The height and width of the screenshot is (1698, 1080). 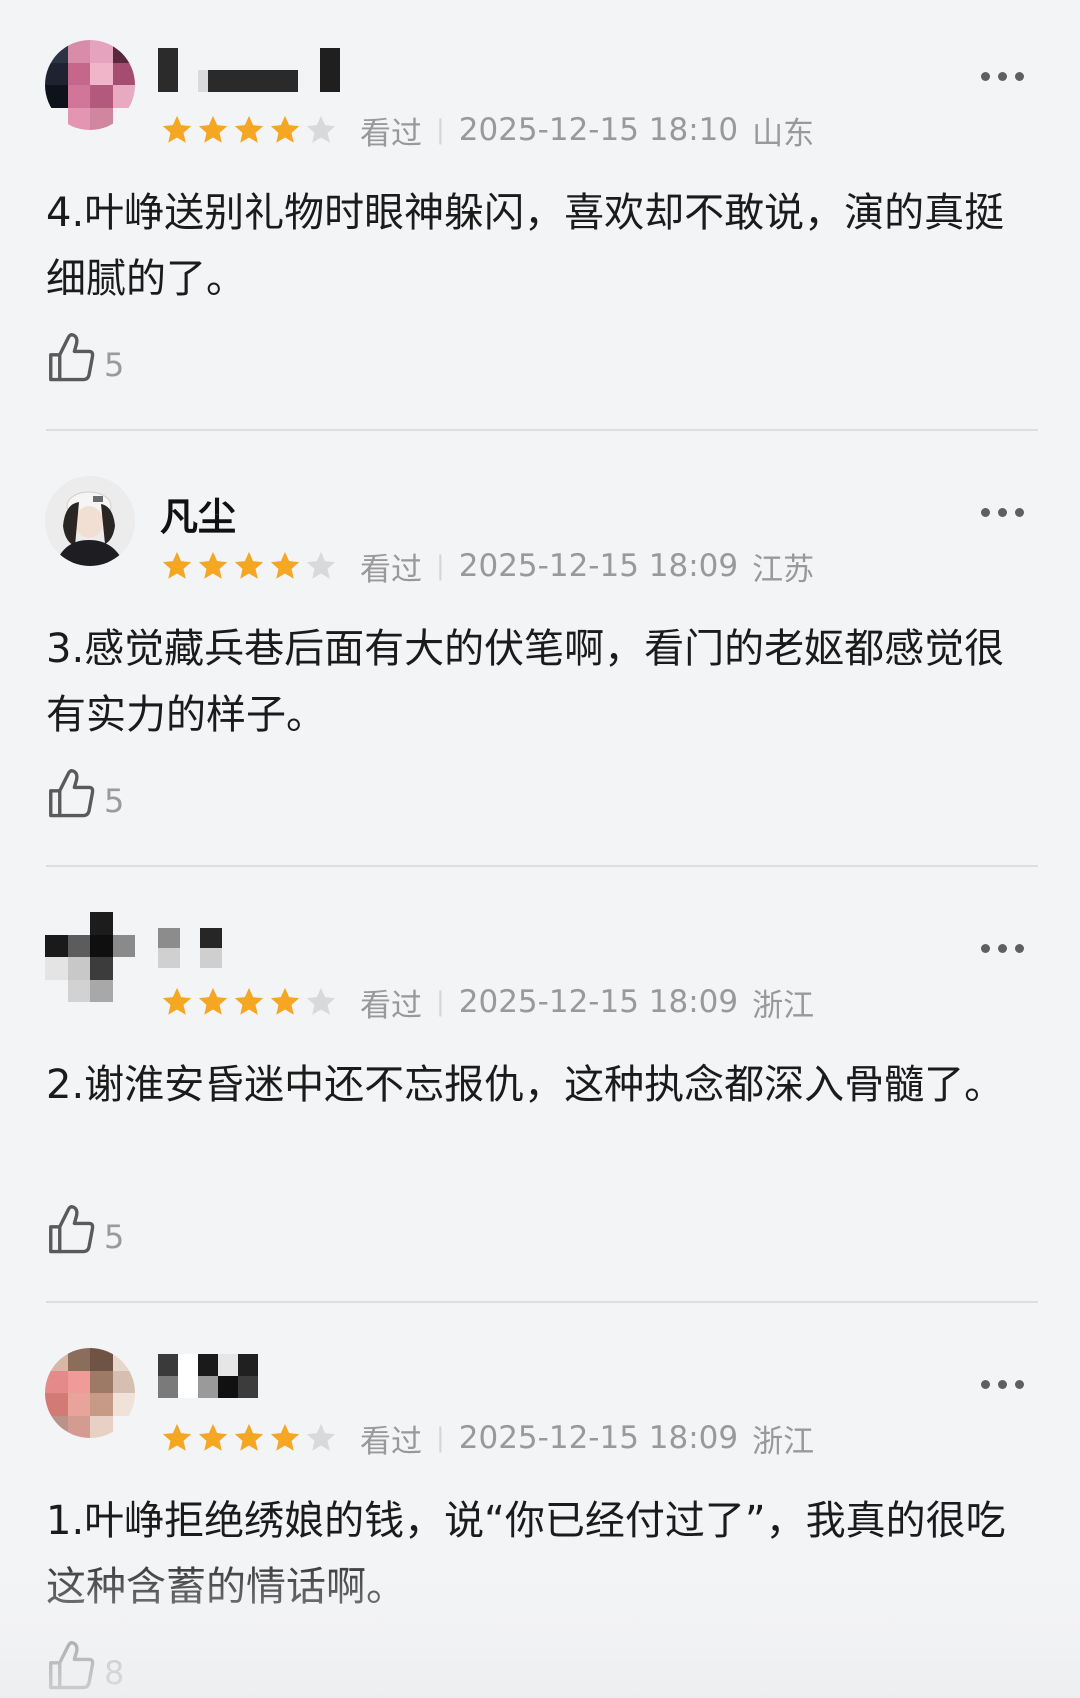 I want to click on review-text: 1.叶峥拒绝绣娘的钱，说“你已经付过了”，我真的很吃这种含蓄的情话啊。, so click(x=526, y=1554).